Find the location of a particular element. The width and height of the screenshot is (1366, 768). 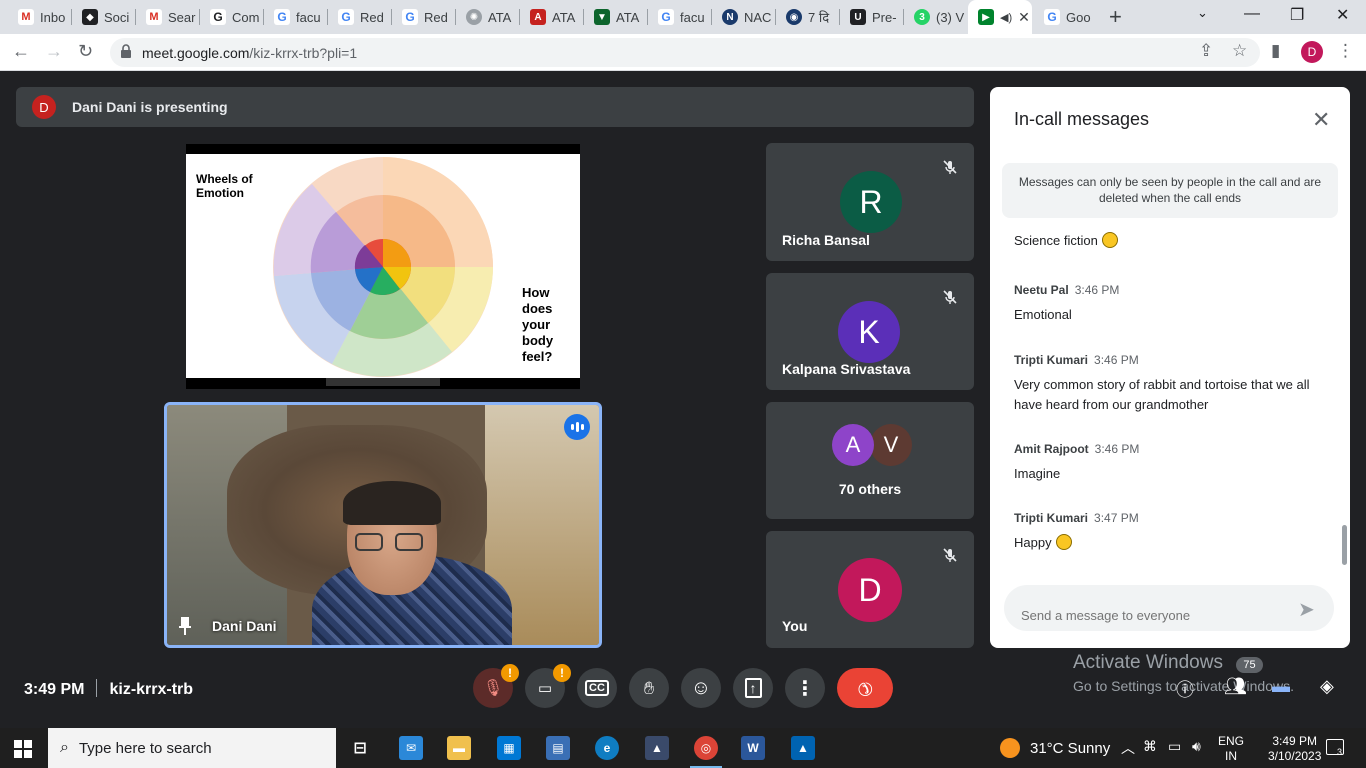

meeting-code: kiz-krrx-trb is located at coordinates (151, 689).